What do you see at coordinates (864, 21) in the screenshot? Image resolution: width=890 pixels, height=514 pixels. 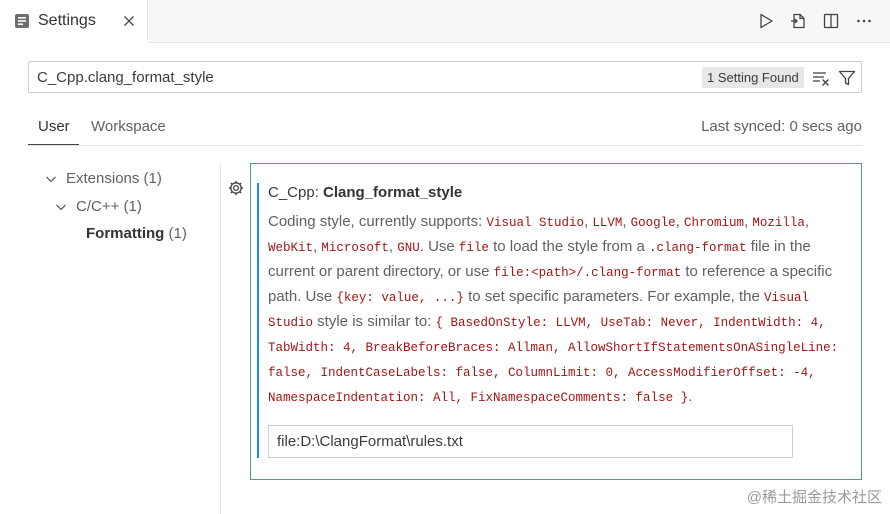 I see `more-icon` at bounding box center [864, 21].